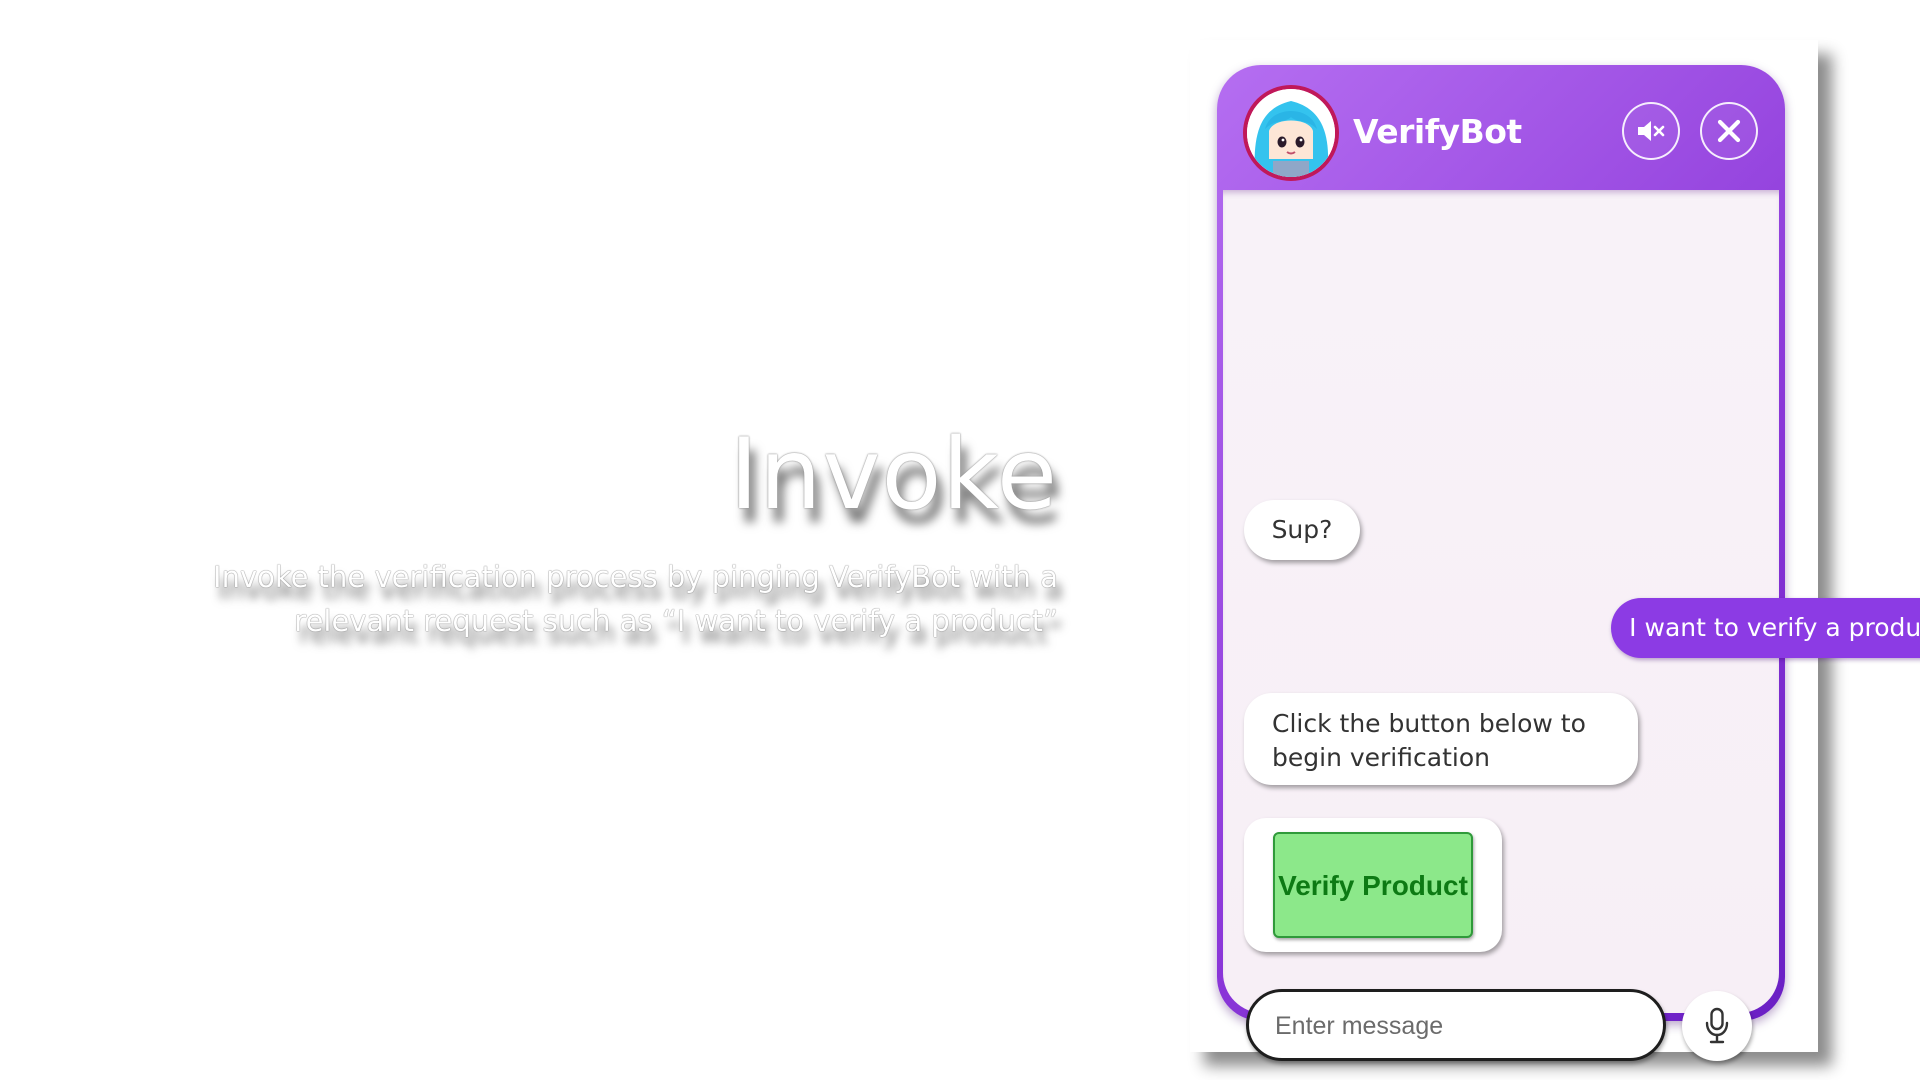  What do you see at coordinates (1437, 131) in the screenshot?
I see `bot-name: VerifyBot` at bounding box center [1437, 131].